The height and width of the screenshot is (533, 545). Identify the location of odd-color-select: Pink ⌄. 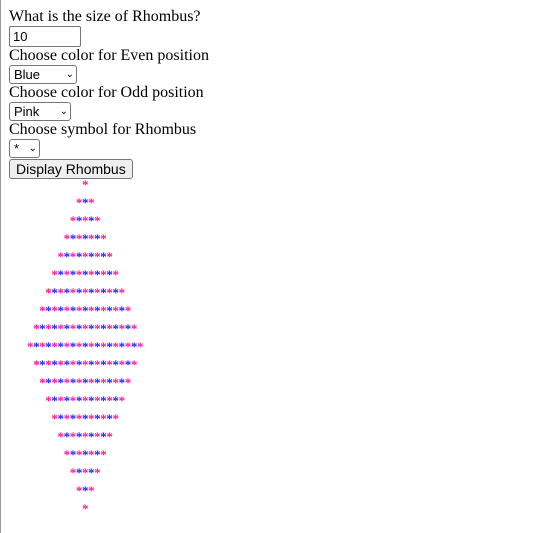
(40, 111).